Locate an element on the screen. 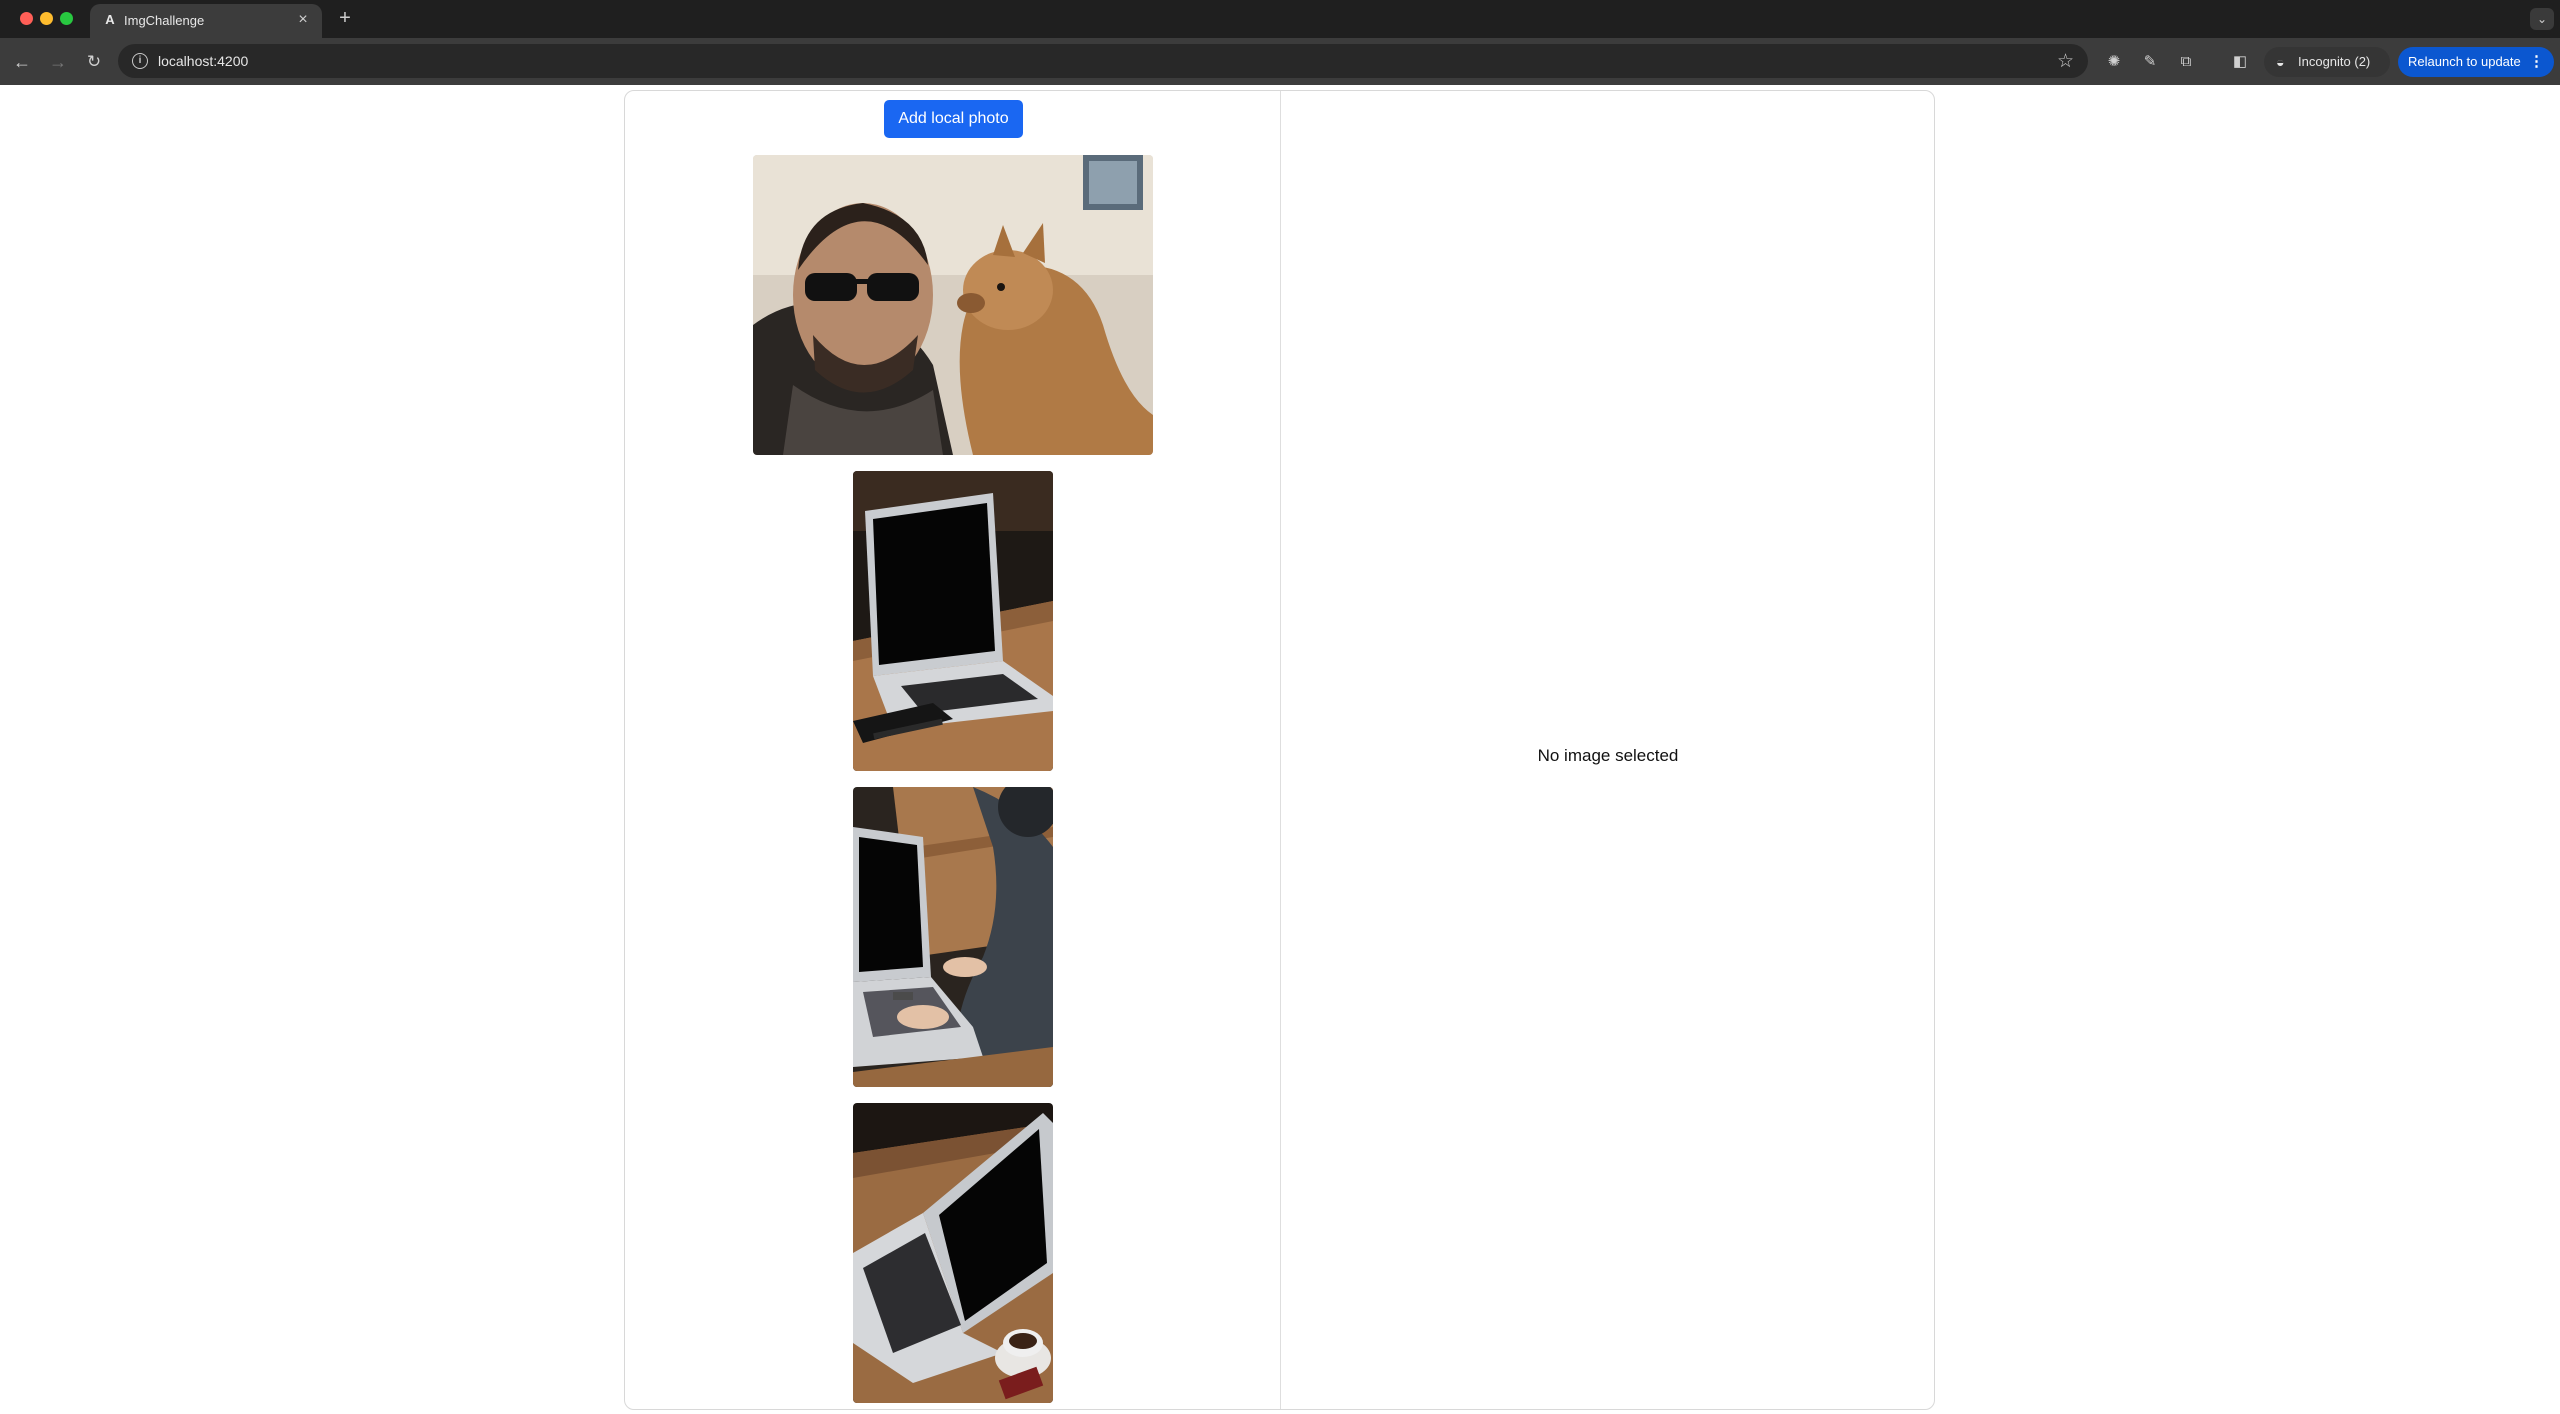 Image resolution: width=2560 pixels, height=1414 pixels. side-panel-icon: ◧ is located at coordinates (2240, 62).